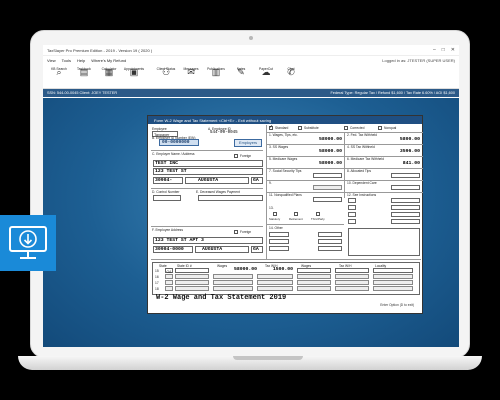 The width and height of the screenshot is (500, 400). What do you see at coordinates (397, 305) in the screenshot?
I see `form-footer-hint: Enter Option (D to exit)` at bounding box center [397, 305].